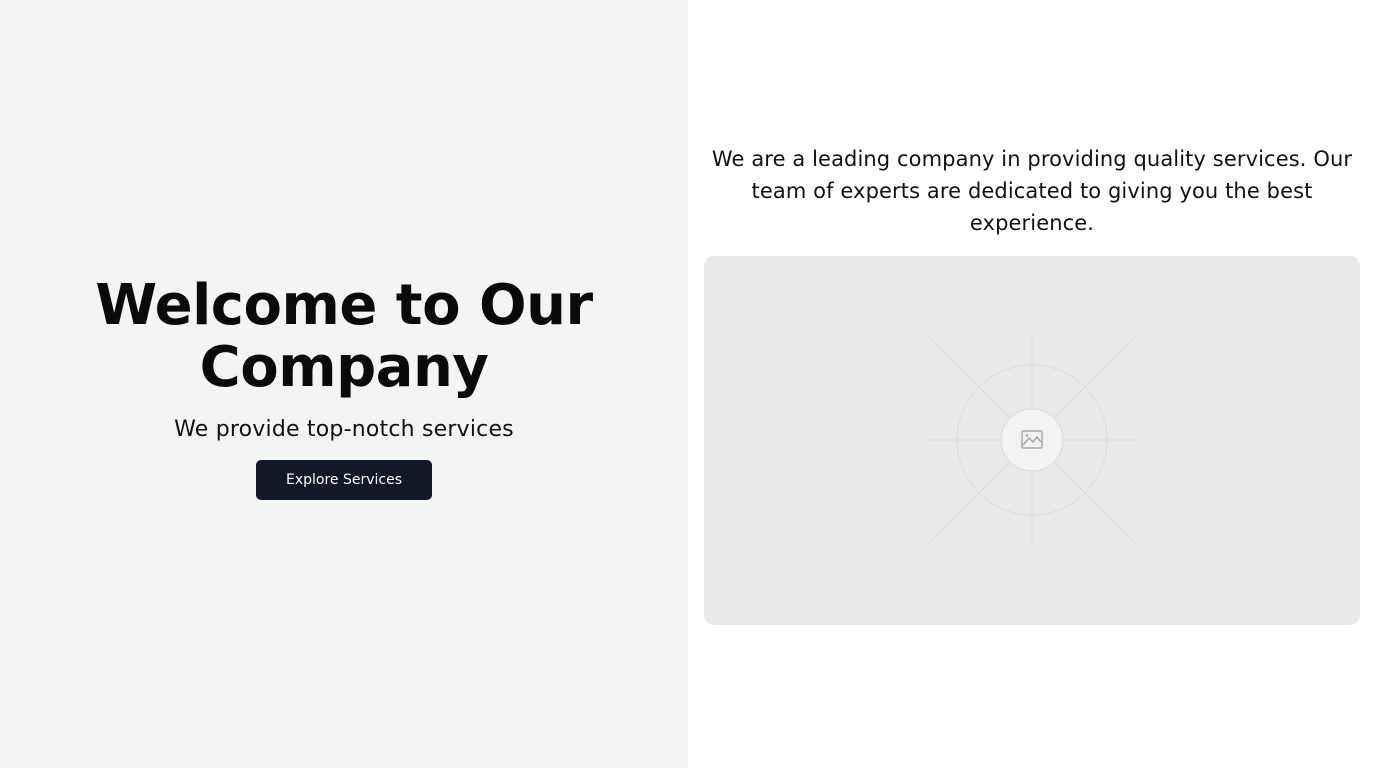  What do you see at coordinates (344, 429) in the screenshot?
I see `hero-subtitle: We provide top-notch services` at bounding box center [344, 429].